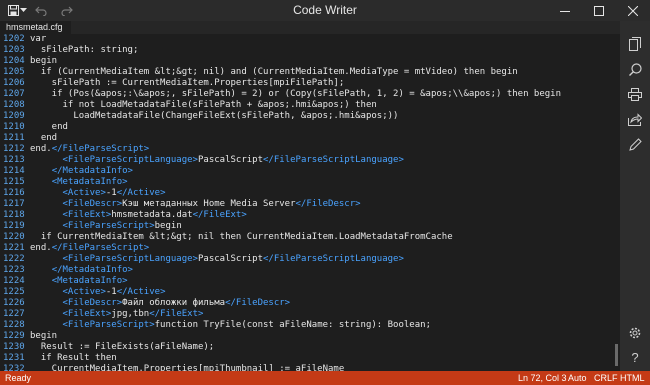 This screenshot has height=385, width=650. I want to click on line-number: 1211, so click(14, 138).